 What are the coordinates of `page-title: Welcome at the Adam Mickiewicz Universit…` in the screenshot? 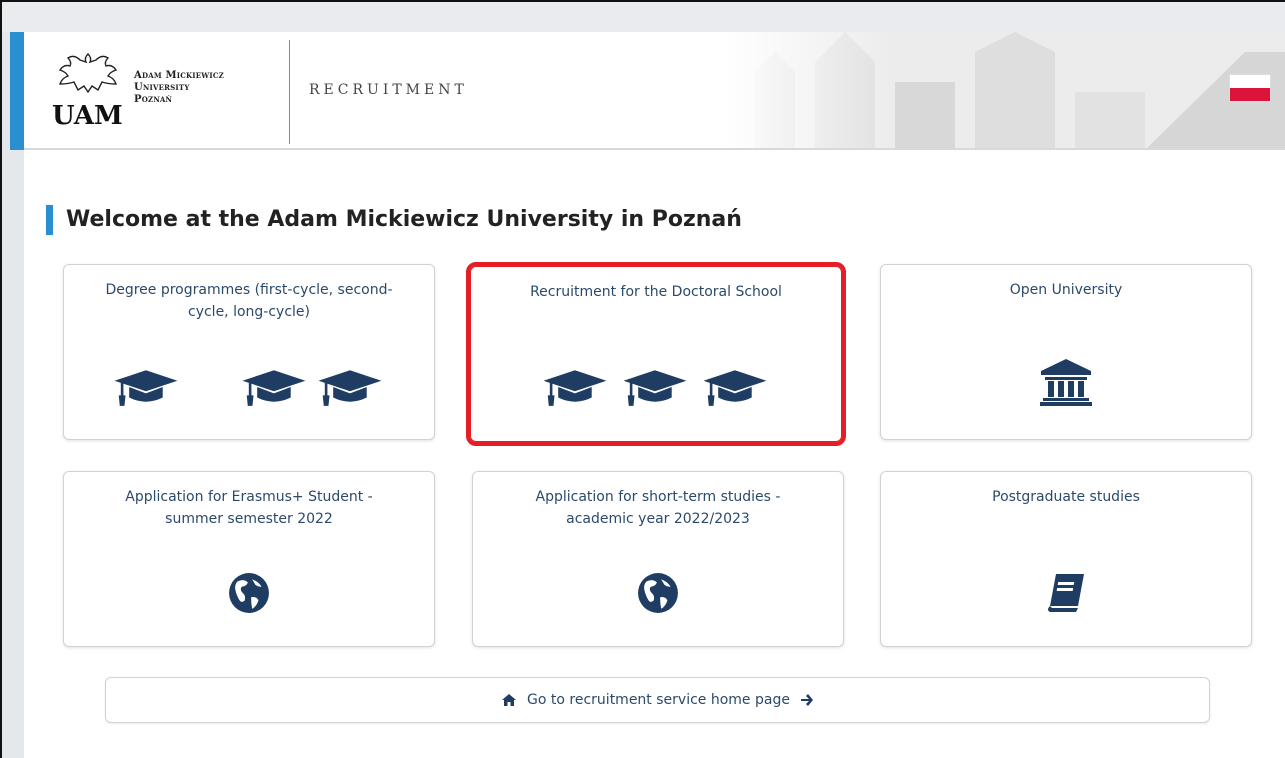 It's located at (404, 219).